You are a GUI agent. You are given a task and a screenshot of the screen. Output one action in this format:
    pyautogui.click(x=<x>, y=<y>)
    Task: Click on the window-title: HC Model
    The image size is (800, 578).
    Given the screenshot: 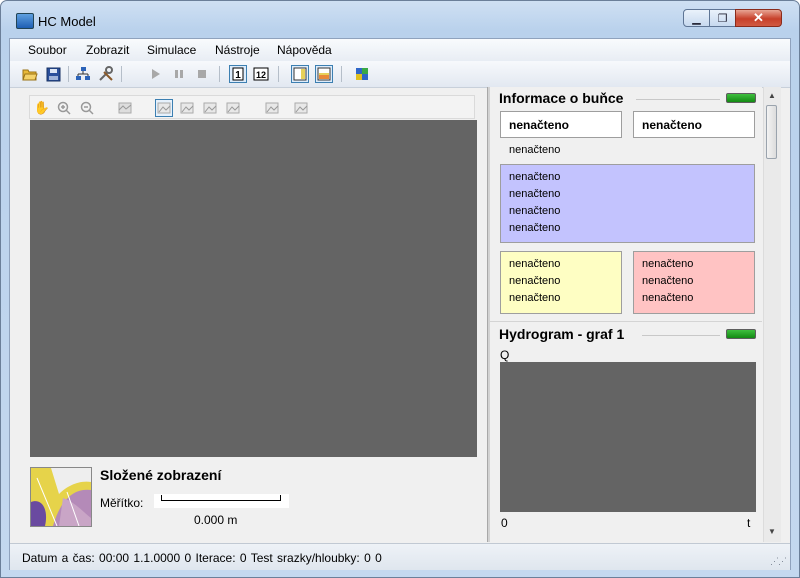 What is the action you would take?
    pyautogui.click(x=67, y=21)
    